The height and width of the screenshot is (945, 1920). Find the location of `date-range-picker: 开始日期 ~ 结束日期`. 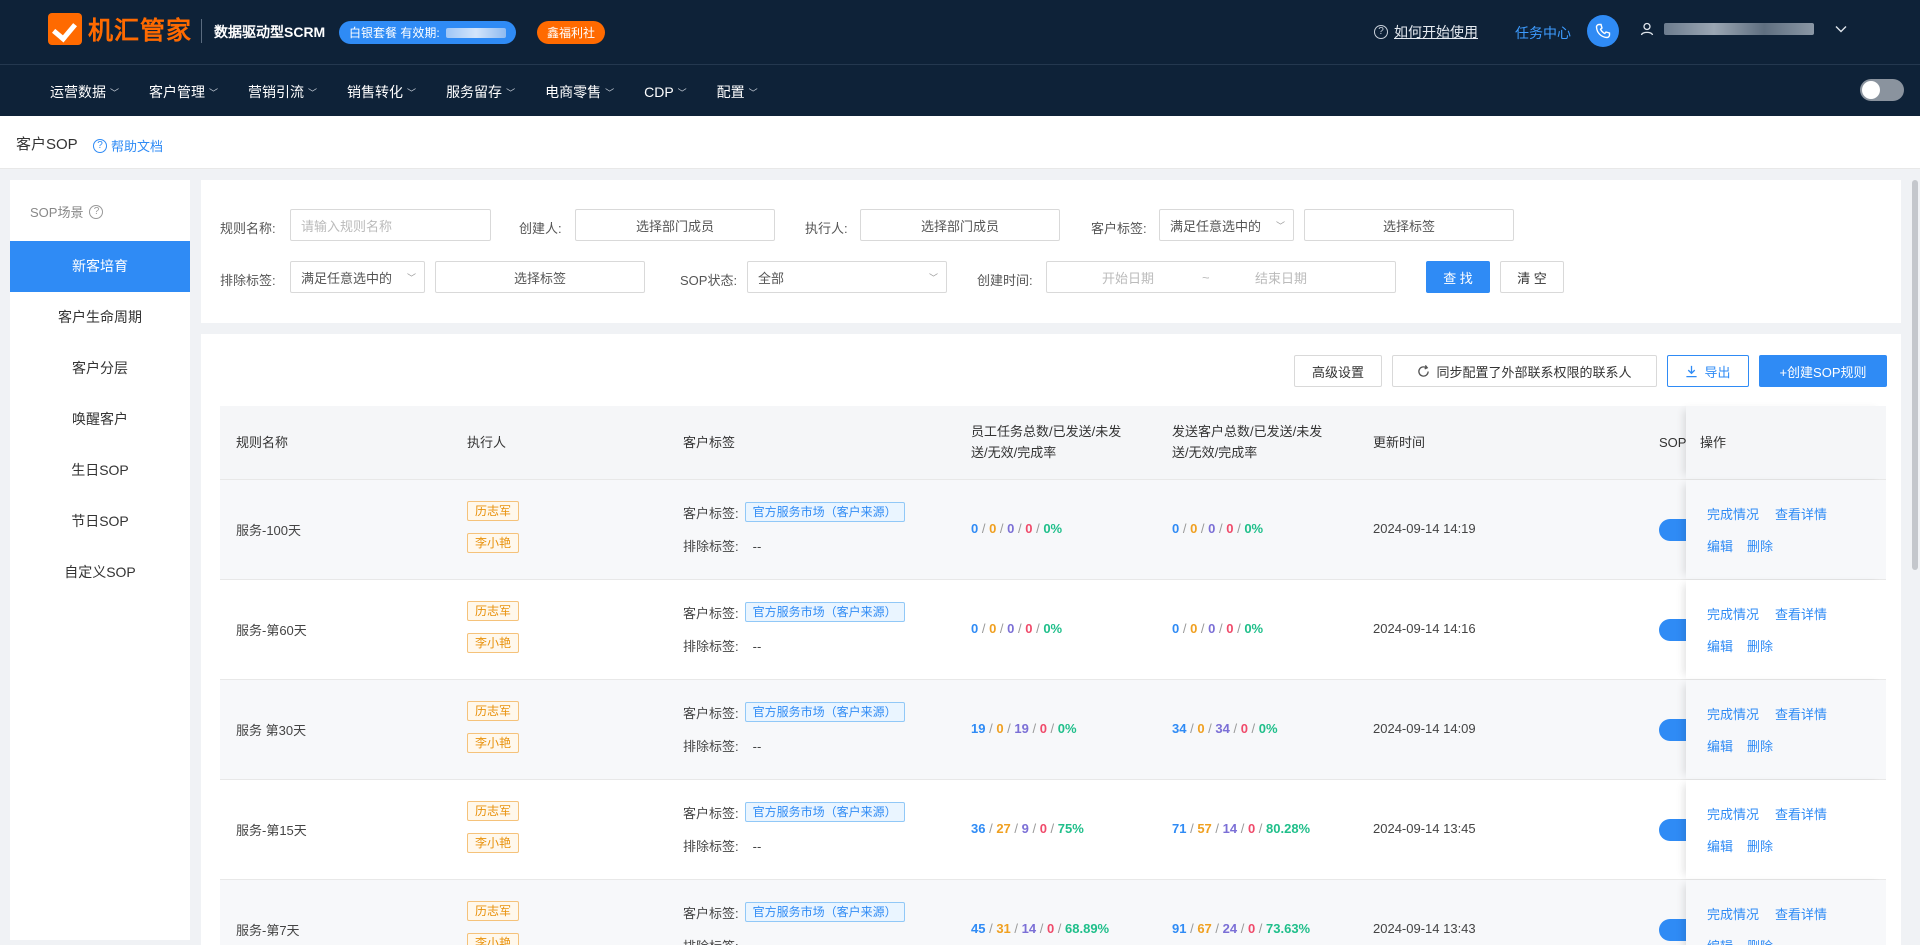

date-range-picker: 开始日期 ~ 结束日期 is located at coordinates (1221, 277).